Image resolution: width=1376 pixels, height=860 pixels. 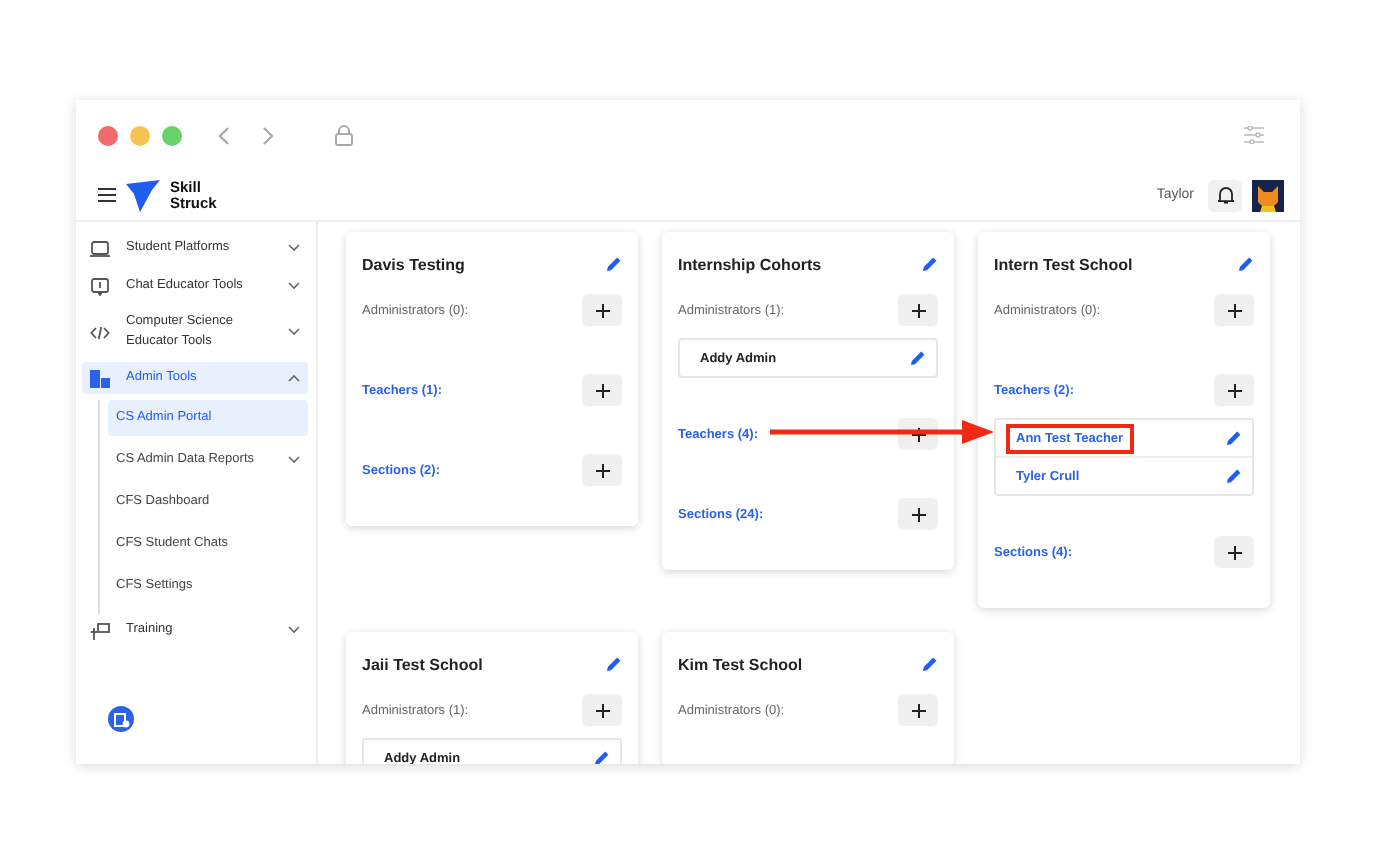 What do you see at coordinates (750, 264) in the screenshot?
I see `school-title: Internship Cohorts` at bounding box center [750, 264].